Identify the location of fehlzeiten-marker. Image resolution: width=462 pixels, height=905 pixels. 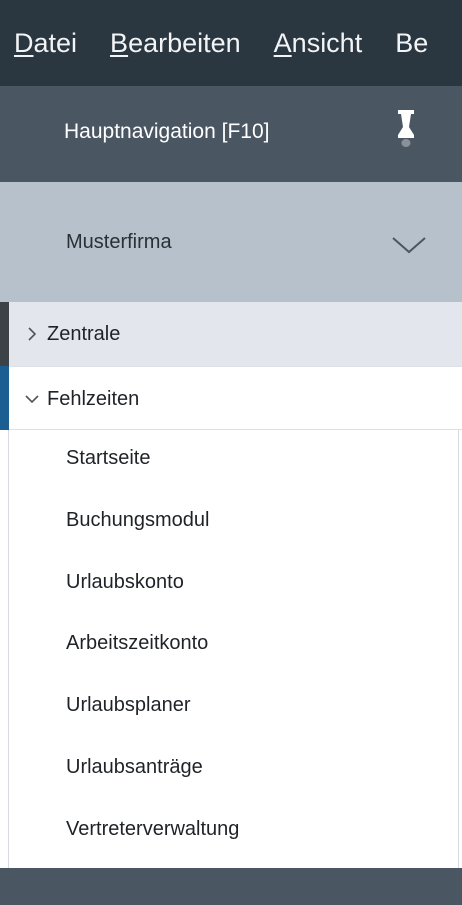
(4, 398).